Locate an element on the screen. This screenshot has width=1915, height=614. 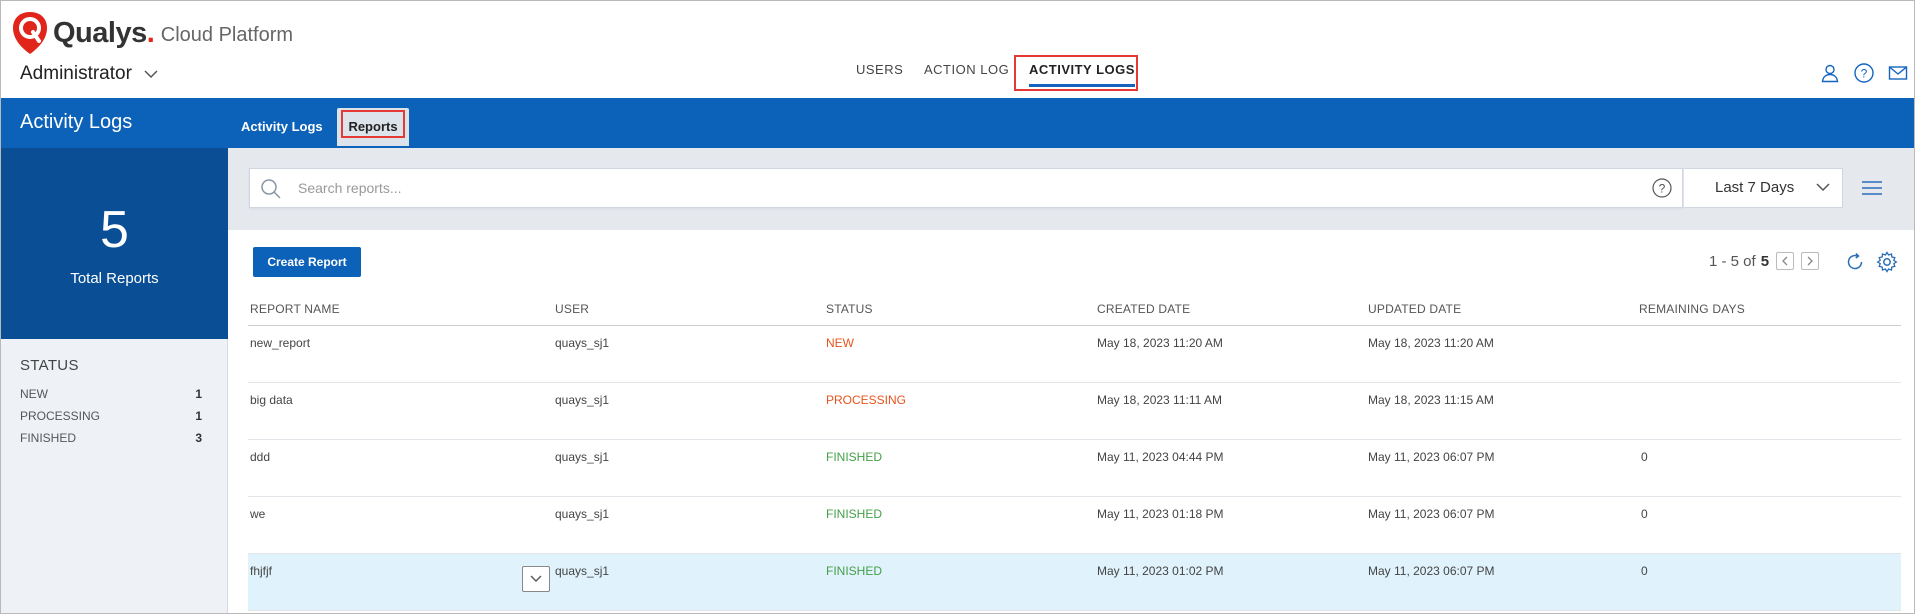
cell-created-date: May 11, 2023 01:02 PM is located at coordinates (1160, 571).